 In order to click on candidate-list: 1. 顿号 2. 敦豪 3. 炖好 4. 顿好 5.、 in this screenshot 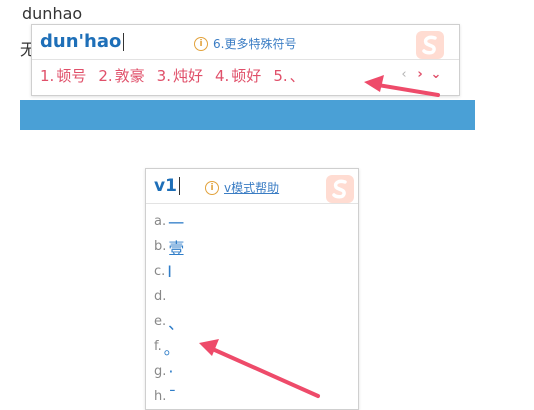, I will do `click(176, 75)`.